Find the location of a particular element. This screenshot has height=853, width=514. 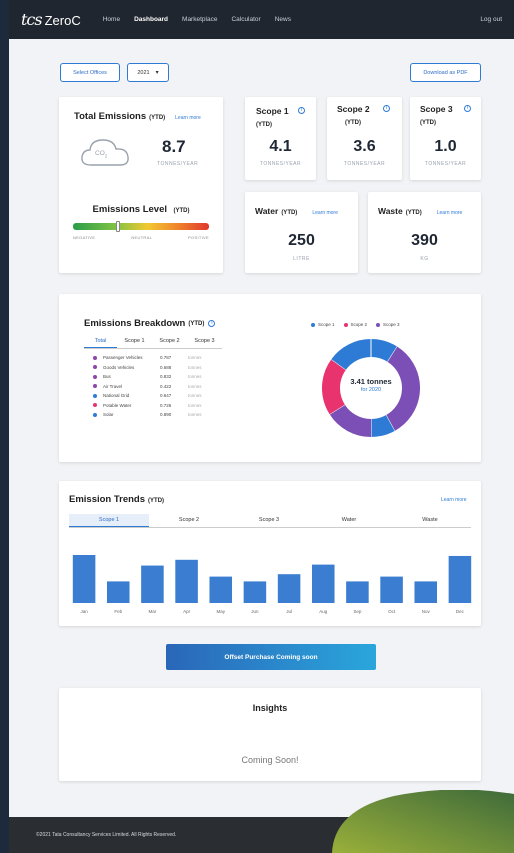

breakdown-item-label: Solar is located at coordinates (108, 415).